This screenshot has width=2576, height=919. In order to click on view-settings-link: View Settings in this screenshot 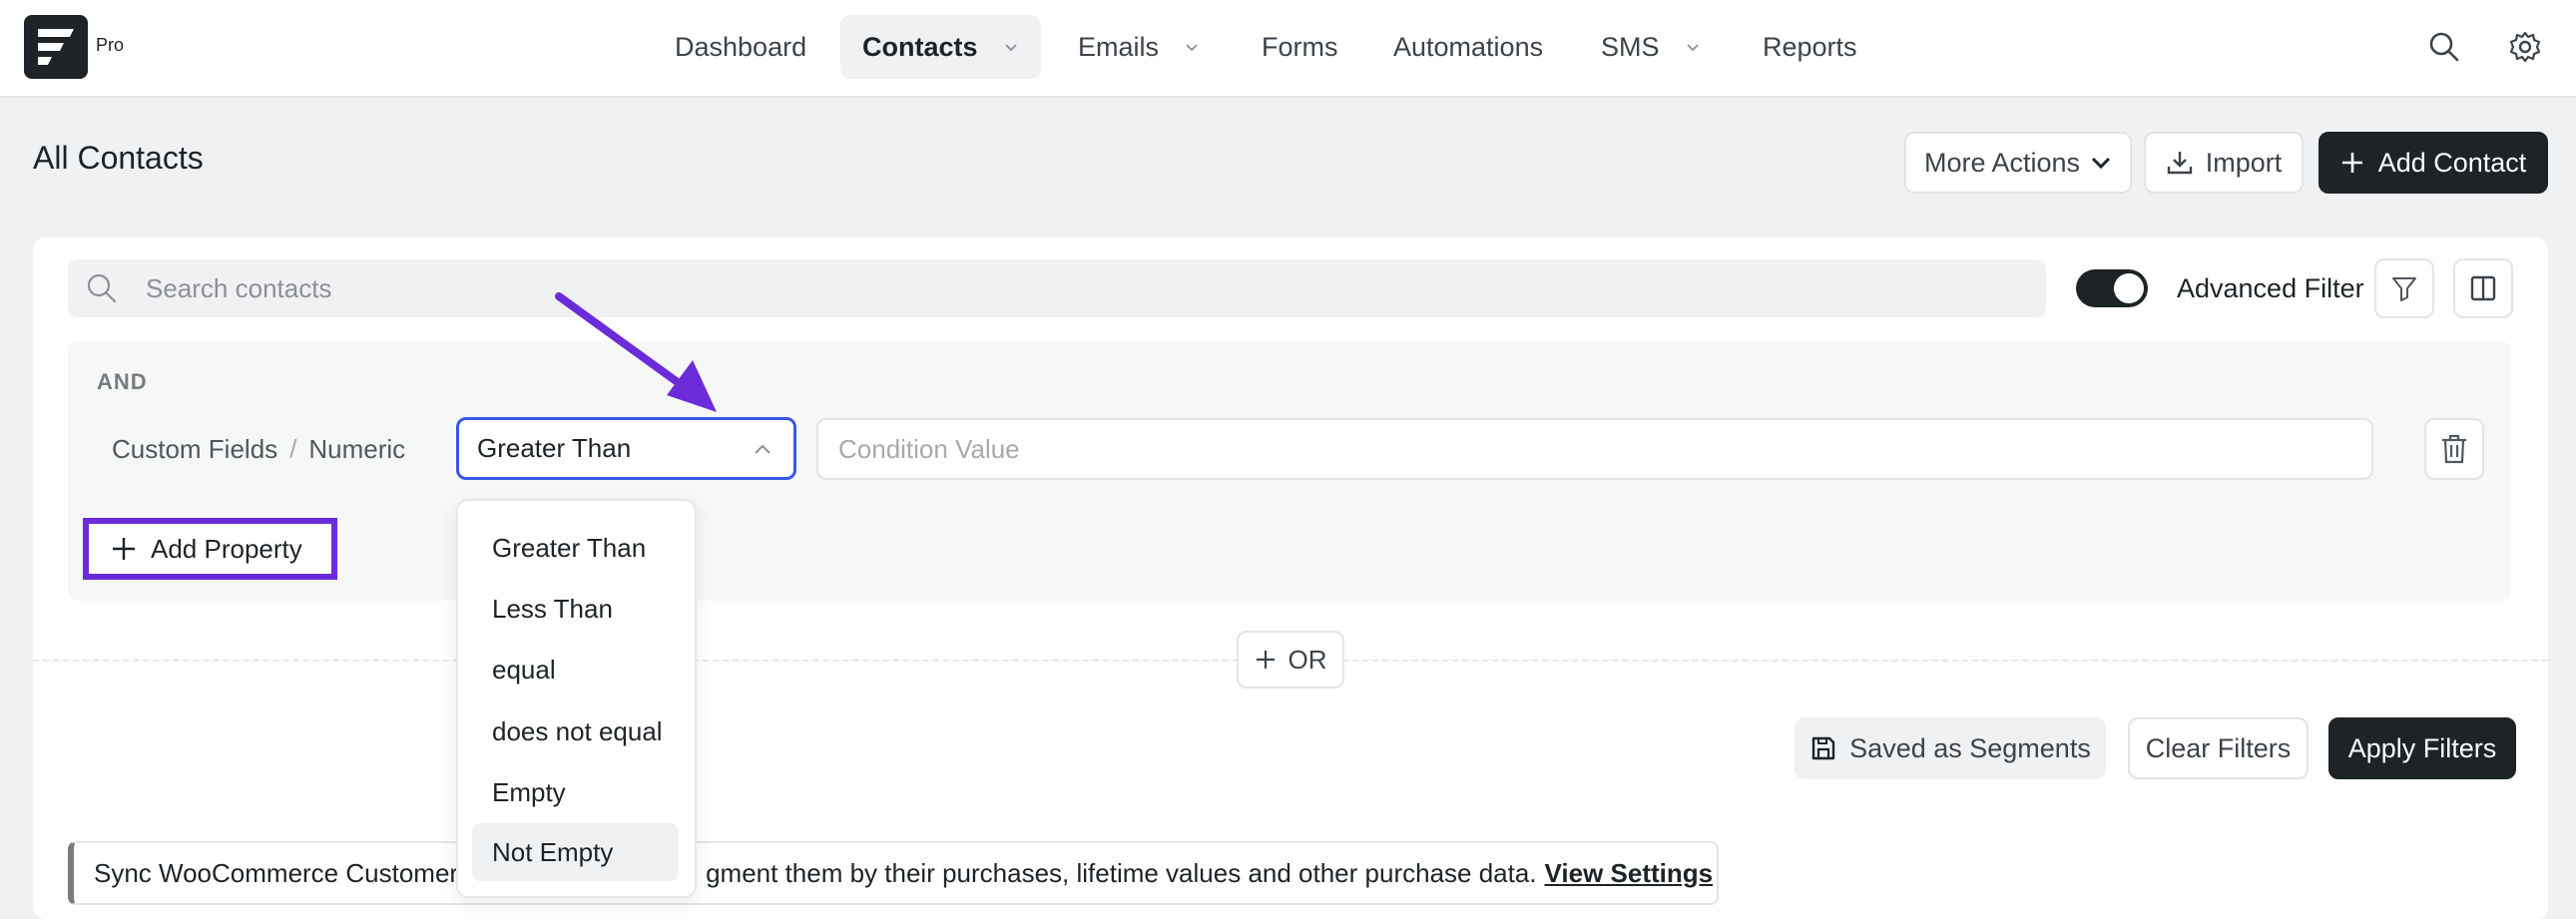, I will do `click(1630, 873)`.